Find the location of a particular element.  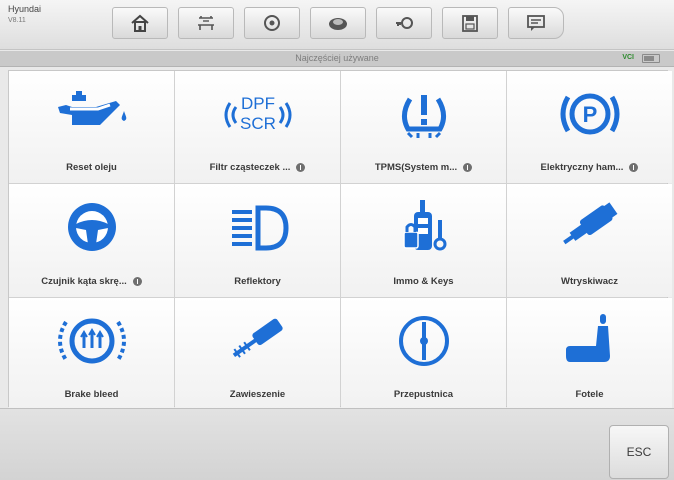

home-button is located at coordinates (140, 23).